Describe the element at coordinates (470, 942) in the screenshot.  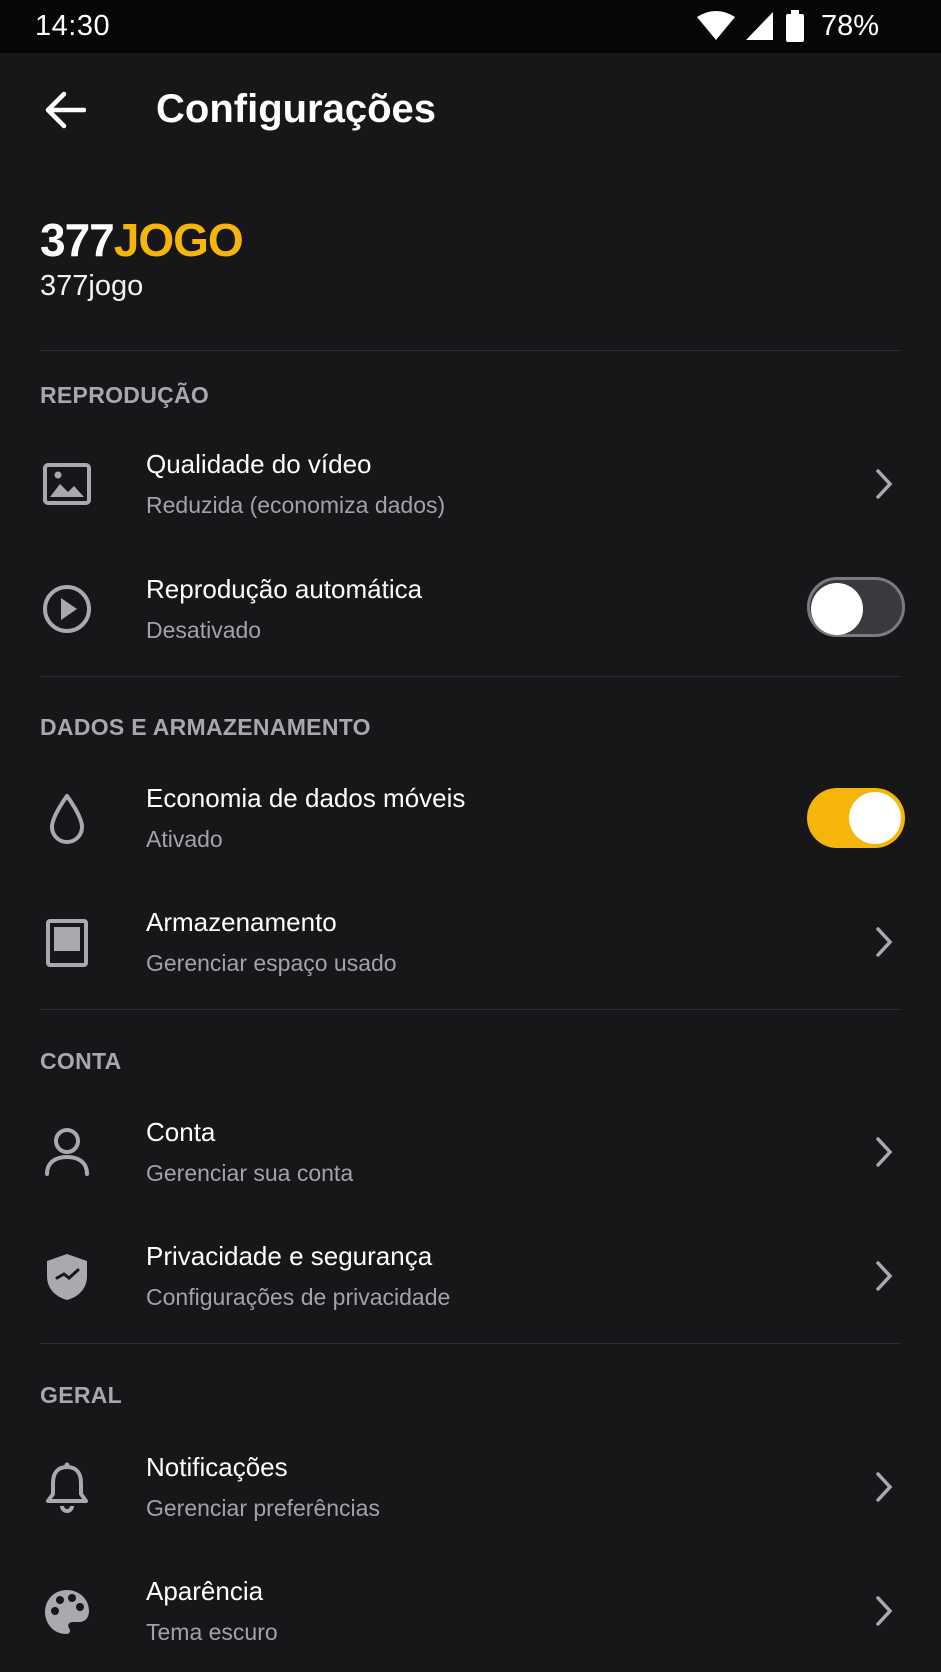
I see `setting-storage: Armazenamento Gerenciar espaço usado` at that location.